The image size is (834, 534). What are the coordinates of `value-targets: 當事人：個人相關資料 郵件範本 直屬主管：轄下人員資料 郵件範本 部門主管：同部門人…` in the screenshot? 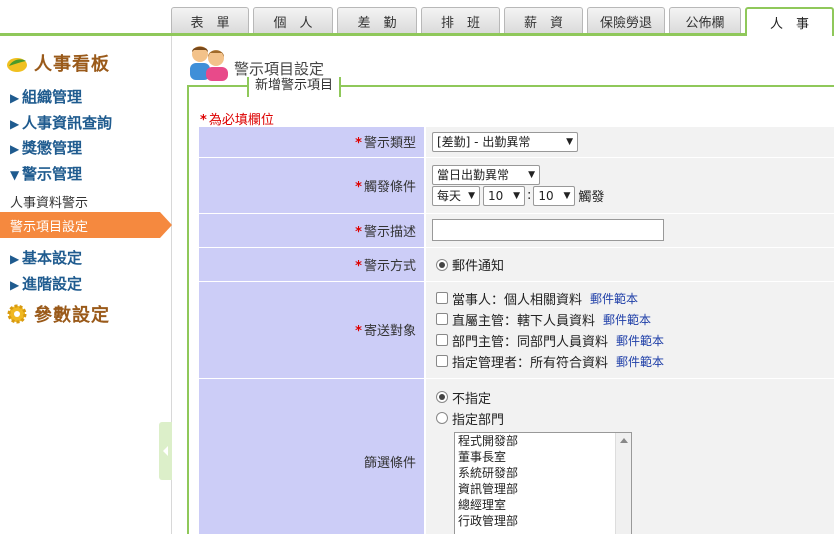 It's located at (629, 330).